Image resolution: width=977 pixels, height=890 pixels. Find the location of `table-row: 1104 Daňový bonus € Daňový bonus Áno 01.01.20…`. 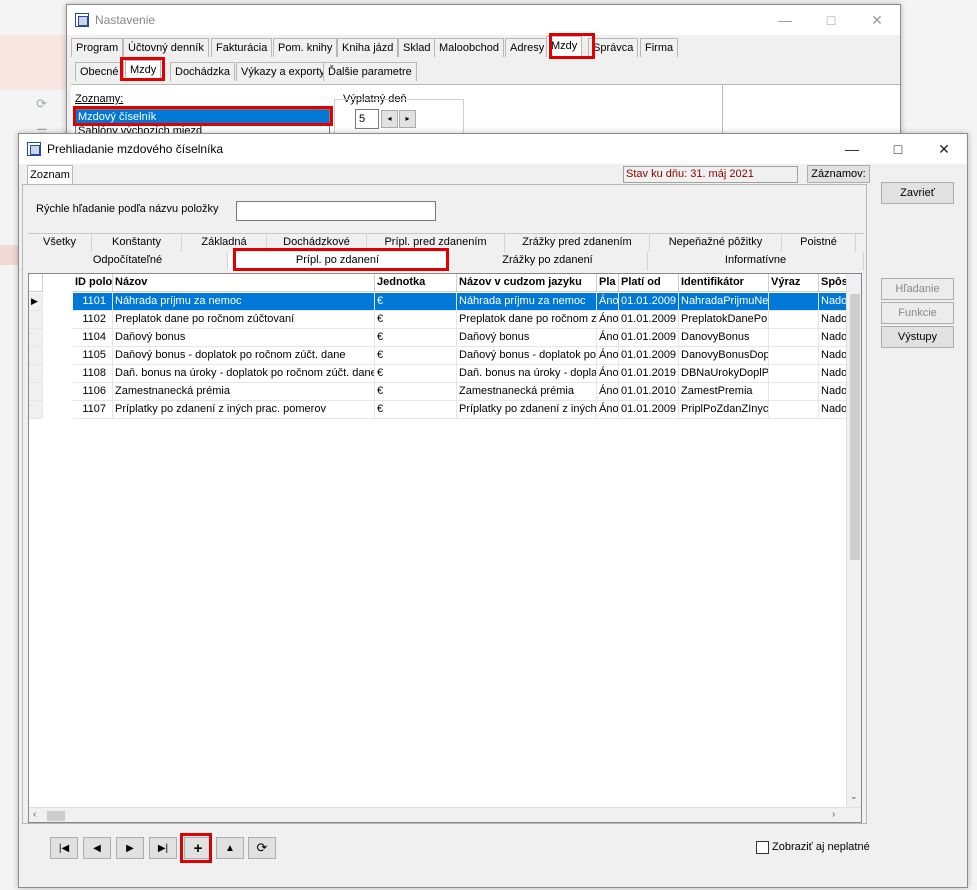

table-row: 1104 Daňový bonus € Daňový bonus Áno 01.01.20… is located at coordinates (445, 338).